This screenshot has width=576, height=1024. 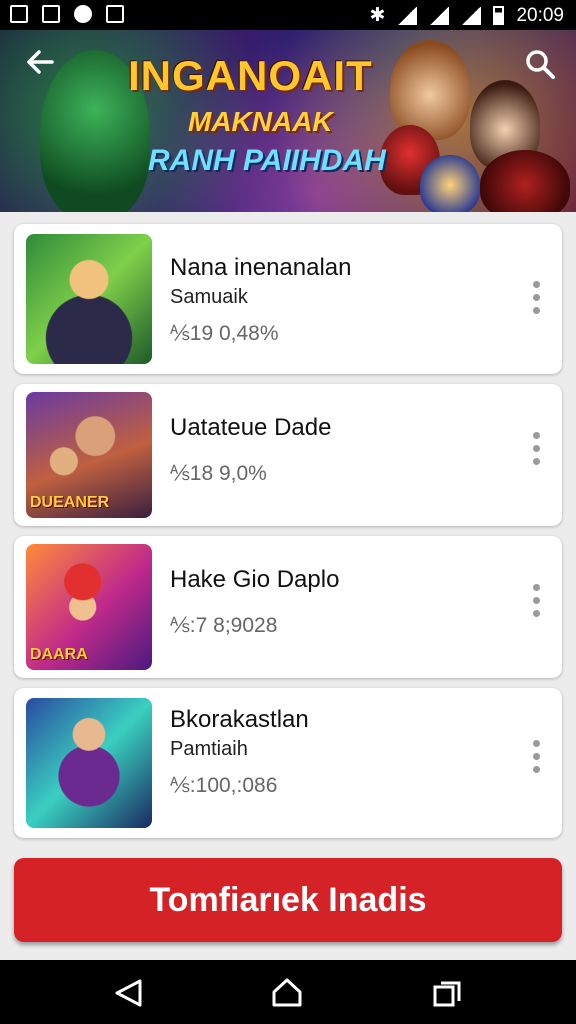 What do you see at coordinates (288, 455) in the screenshot?
I see `list-item: DUEANER Uatateue Dade ⅍18 9,0%` at bounding box center [288, 455].